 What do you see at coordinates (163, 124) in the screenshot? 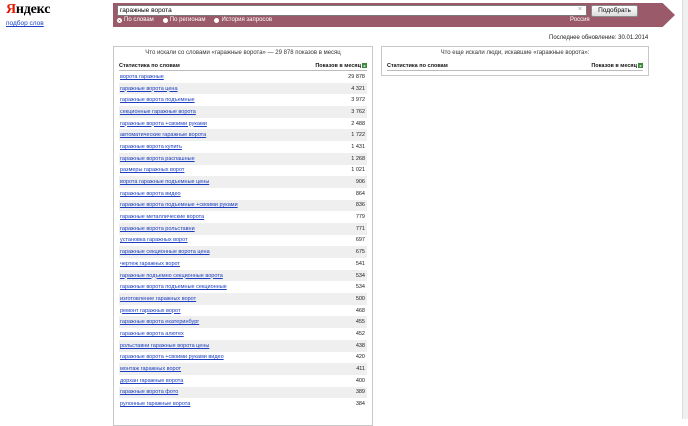
I see `phrase-link: гаражные ворота +своими руками` at bounding box center [163, 124].